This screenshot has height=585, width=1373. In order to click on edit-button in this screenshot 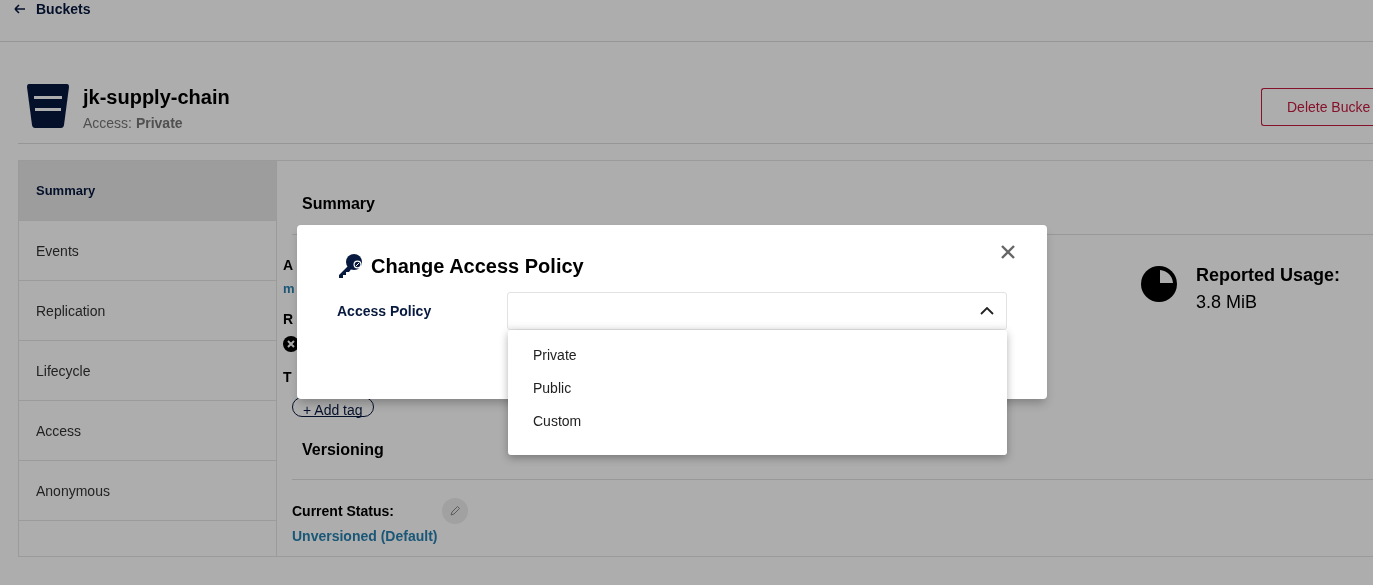, I will do `click(455, 511)`.